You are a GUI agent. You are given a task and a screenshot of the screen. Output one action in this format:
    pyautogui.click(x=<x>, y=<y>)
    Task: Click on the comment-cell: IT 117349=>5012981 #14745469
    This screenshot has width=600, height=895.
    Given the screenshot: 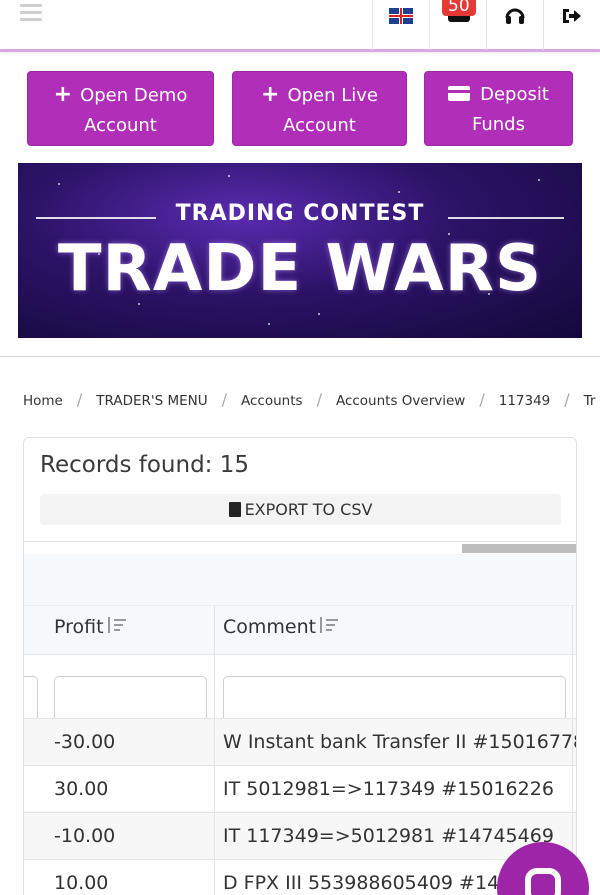 What is the action you would take?
    pyautogui.click(x=388, y=836)
    